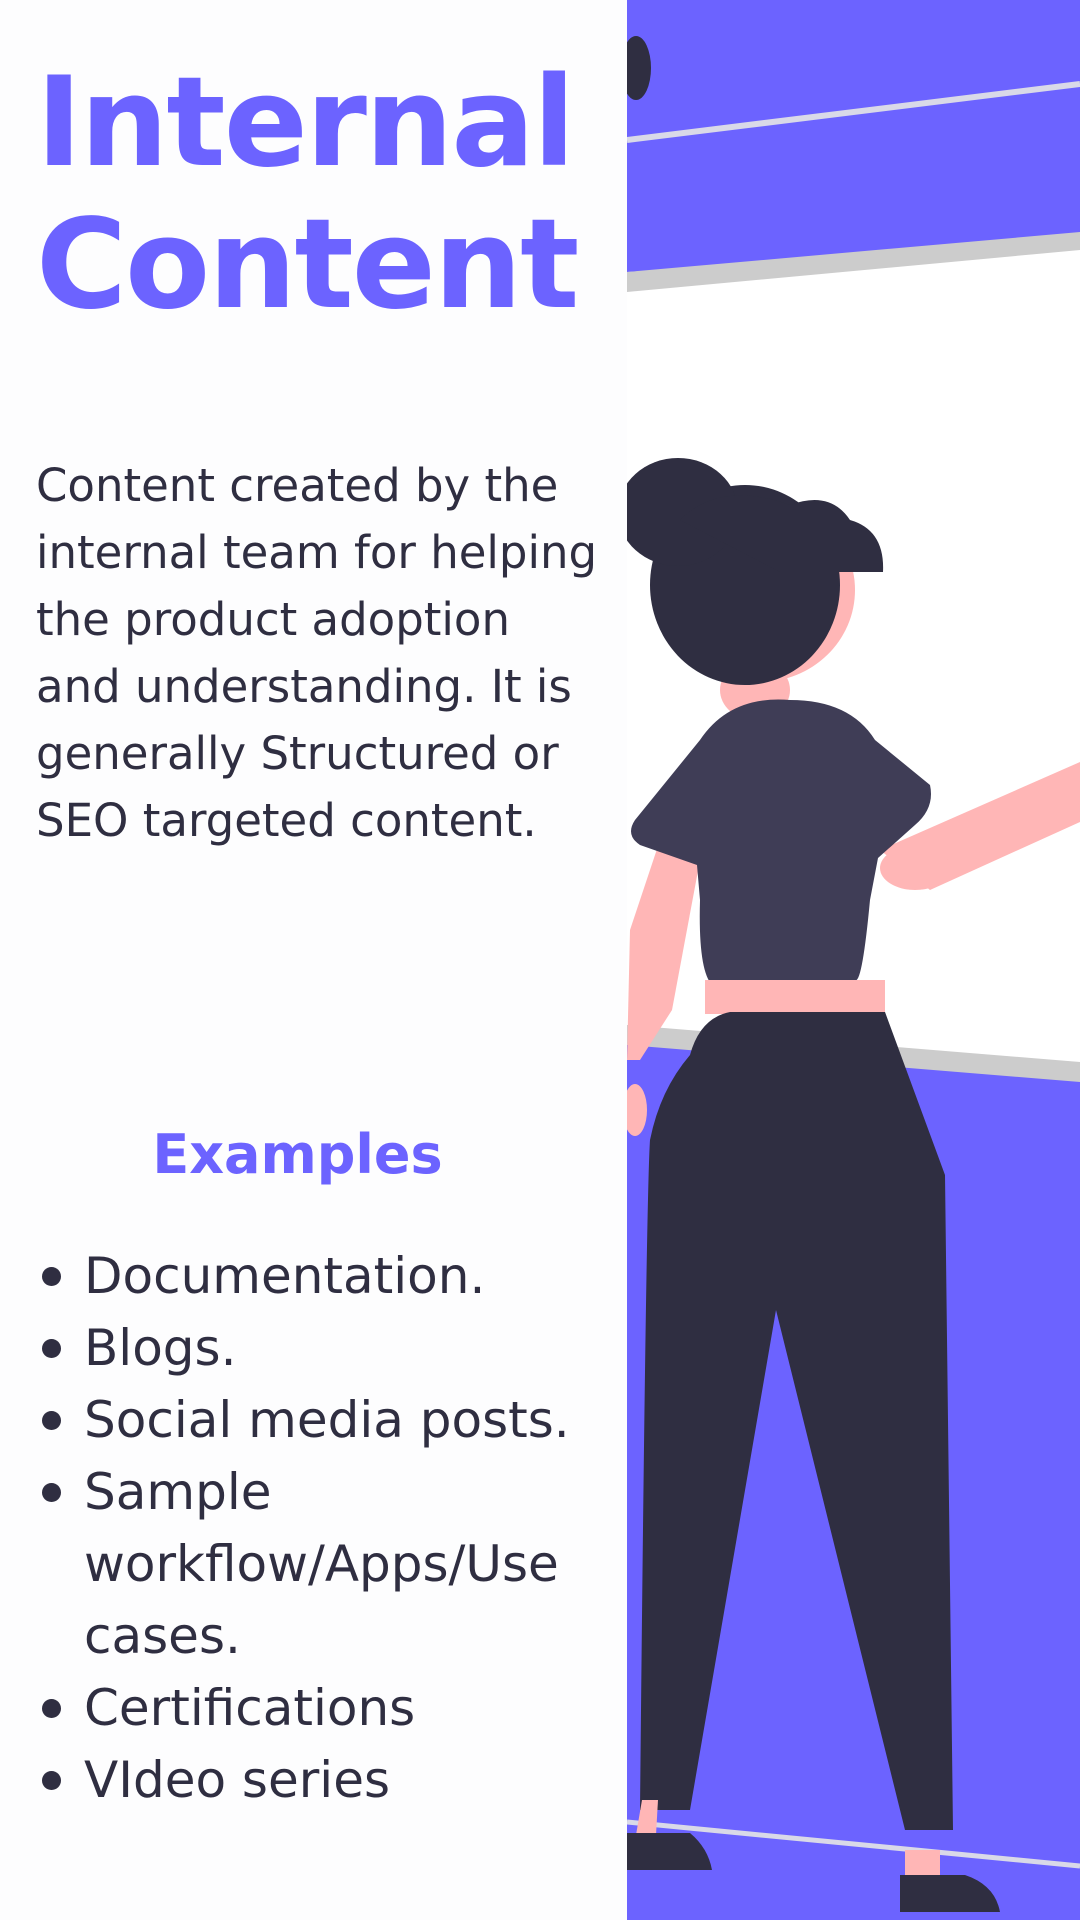 The image size is (1080, 1920). I want to click on list-item-label: Blogs., so click(160, 1348).